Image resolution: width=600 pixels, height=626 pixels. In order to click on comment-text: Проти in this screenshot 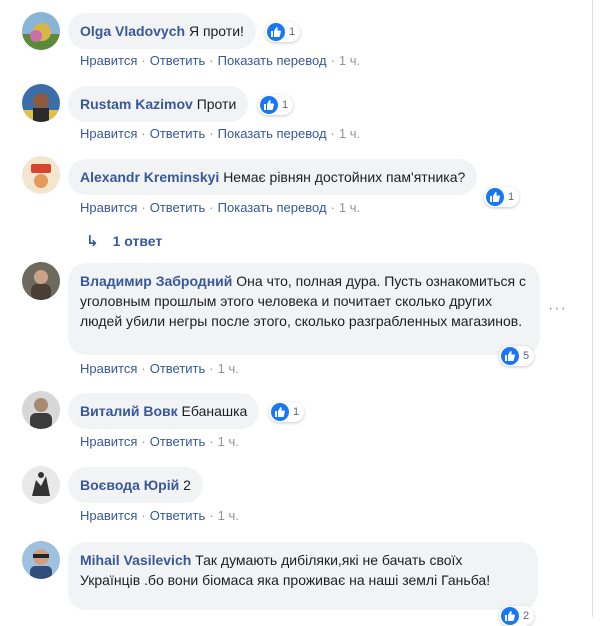, I will do `click(216, 104)`.